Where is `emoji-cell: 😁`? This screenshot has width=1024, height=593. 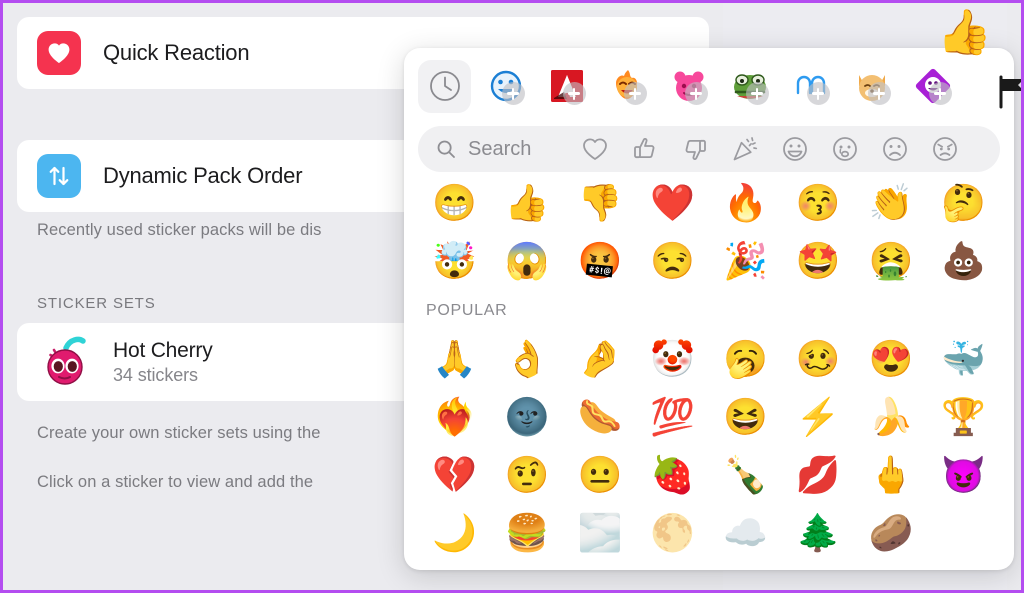
emoji-cell: 😁 is located at coordinates (454, 203).